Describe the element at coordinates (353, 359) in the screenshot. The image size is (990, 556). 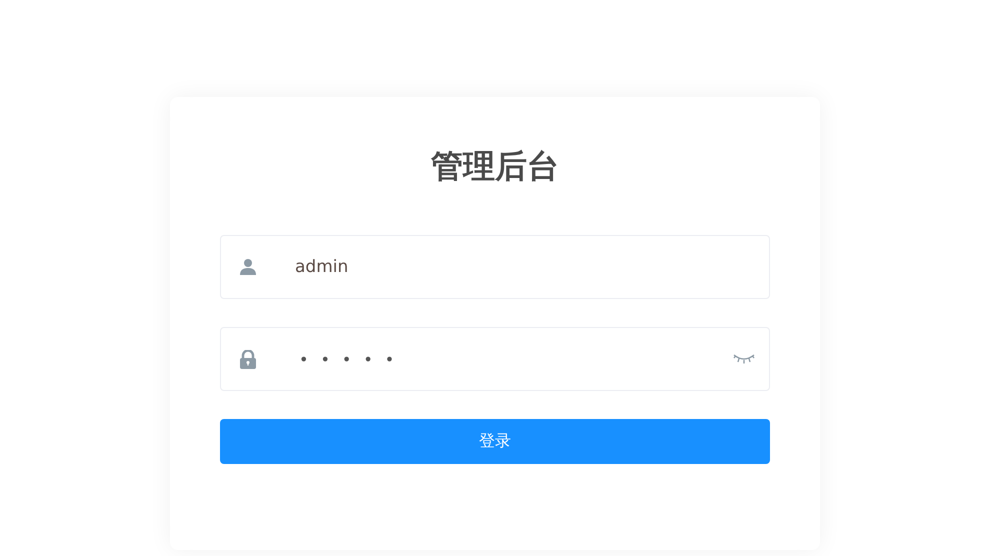
I see `password-value: •••••` at that location.